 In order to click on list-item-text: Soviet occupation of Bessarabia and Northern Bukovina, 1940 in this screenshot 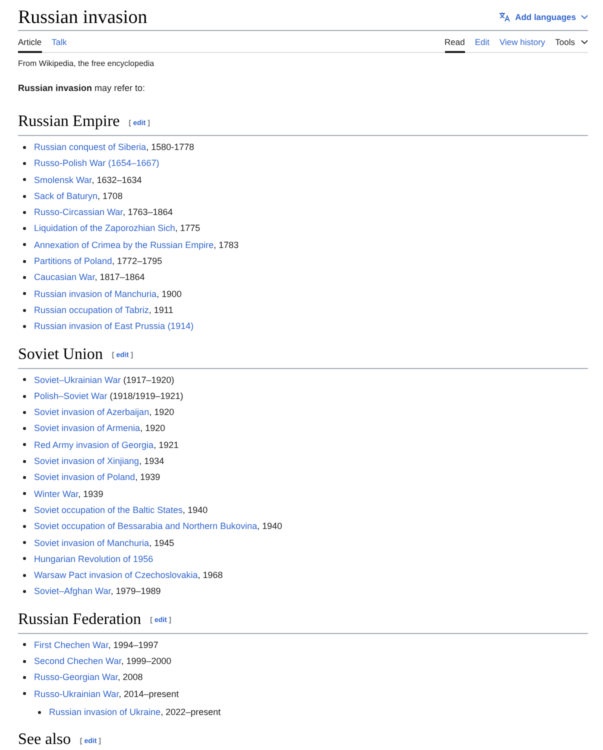, I will do `click(158, 527)`.